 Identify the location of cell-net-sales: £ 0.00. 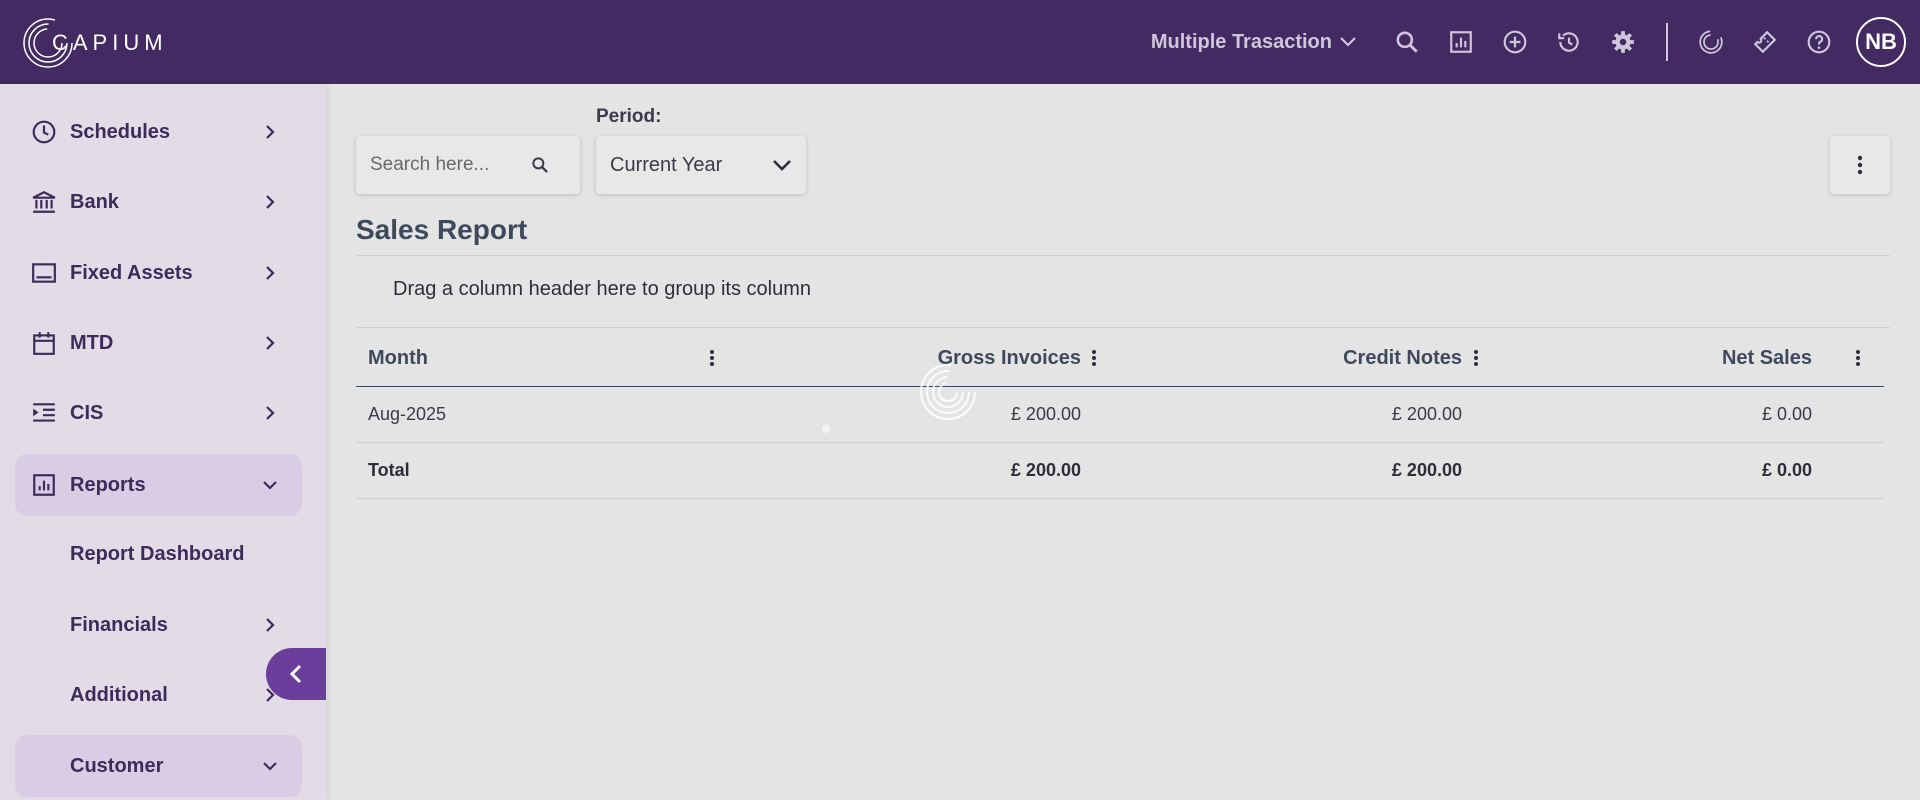
(1786, 414).